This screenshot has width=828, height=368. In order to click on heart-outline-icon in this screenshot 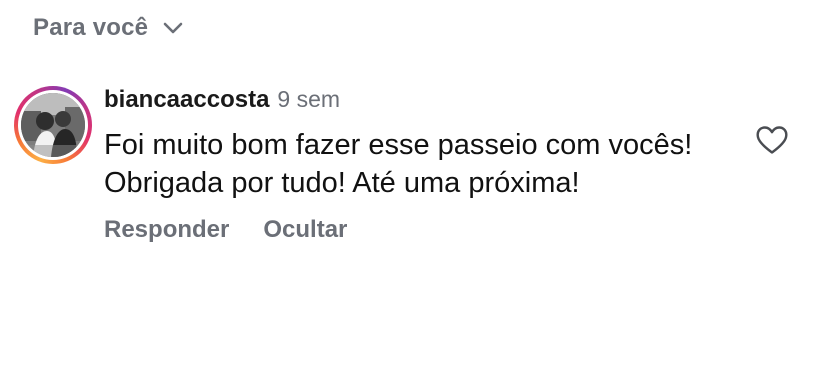, I will do `click(772, 142)`.